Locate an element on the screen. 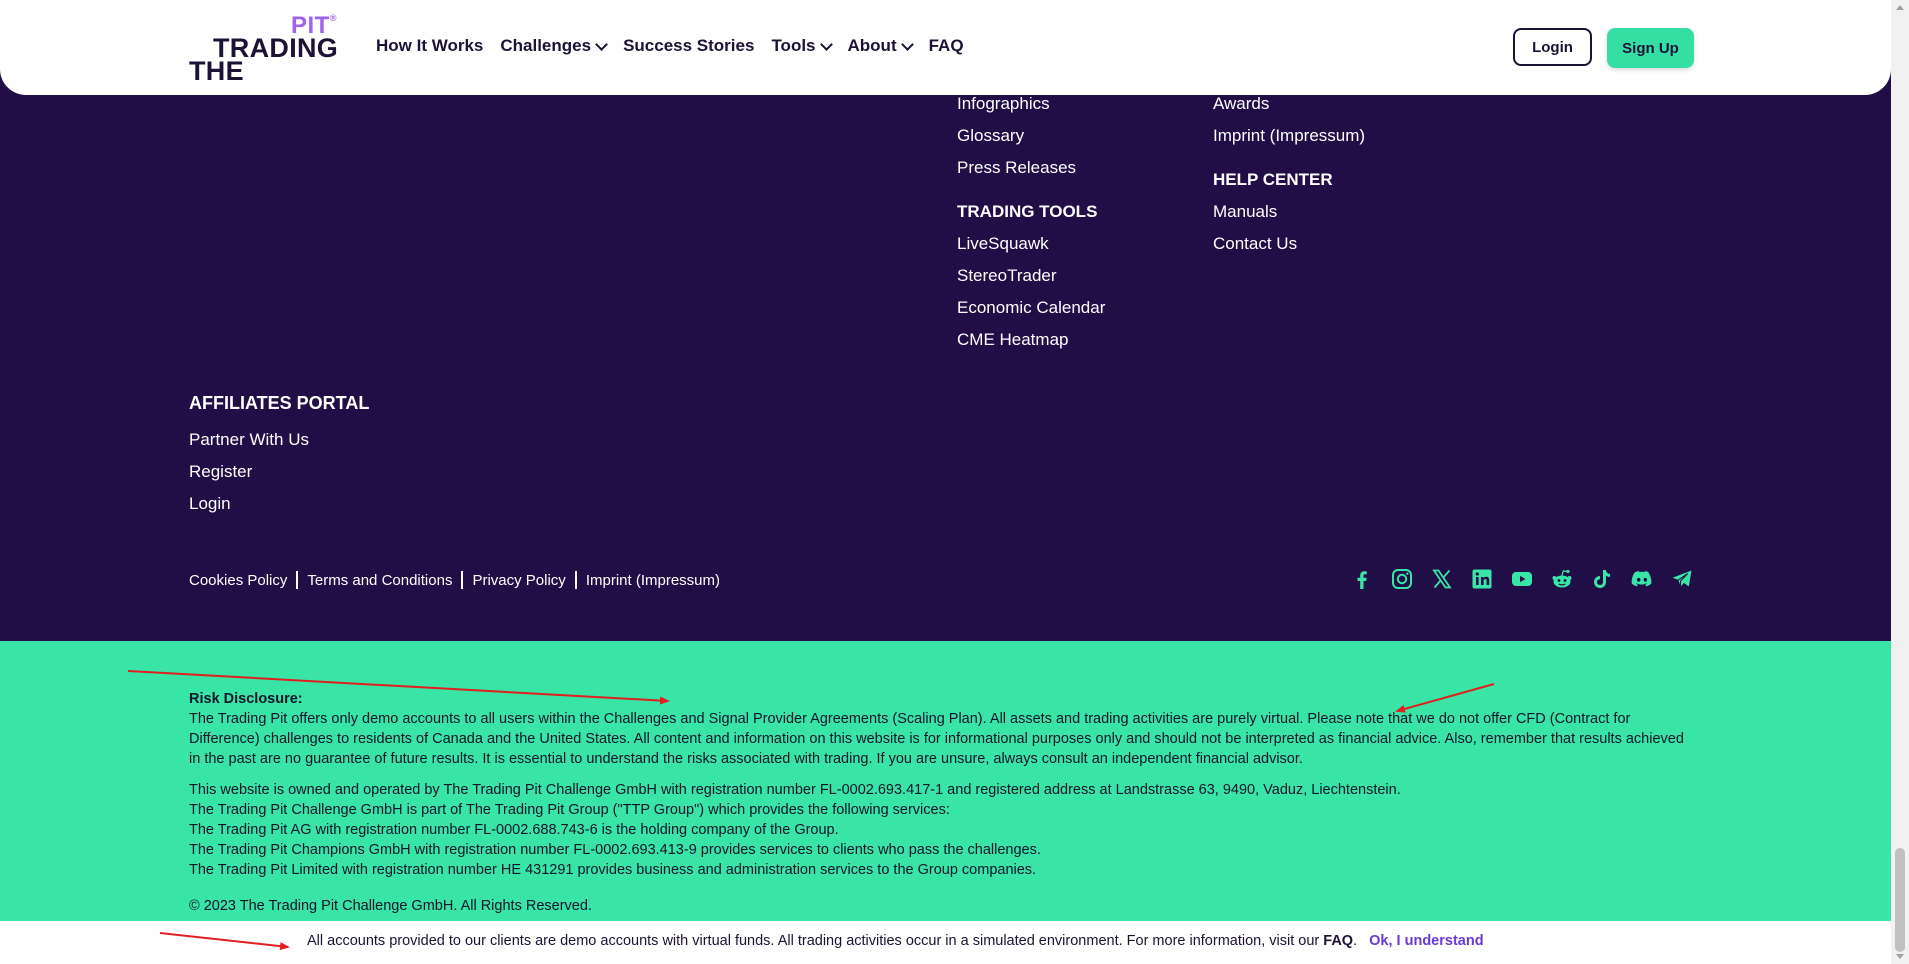  scroll-down-arrow-icon is located at coordinates (1900, 956).